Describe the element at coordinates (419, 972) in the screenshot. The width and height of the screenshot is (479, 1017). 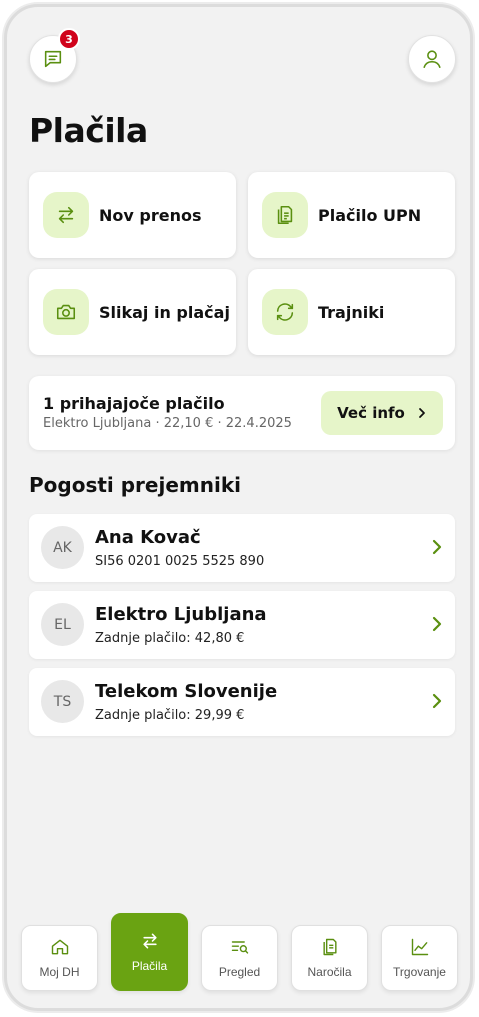
I see `nav-label: Trgovanje` at that location.